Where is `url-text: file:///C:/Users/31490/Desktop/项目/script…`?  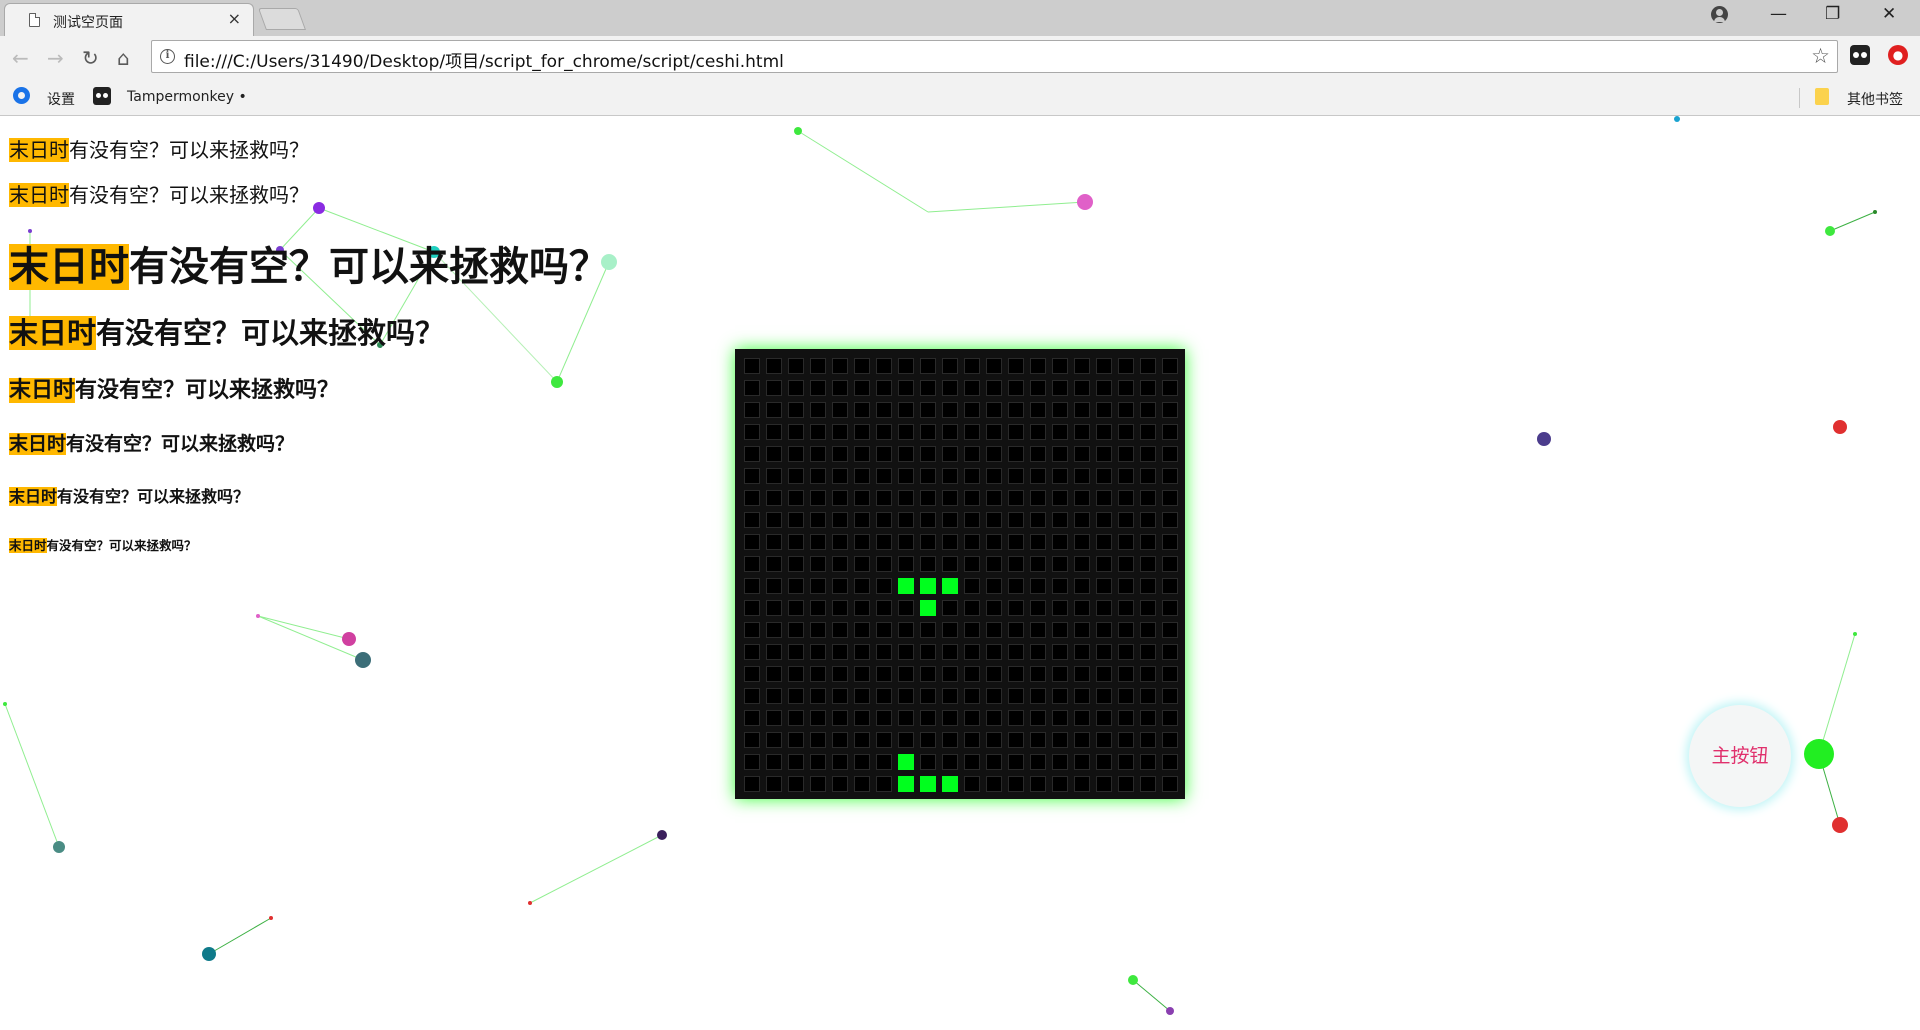 url-text: file:///C:/Users/31490/Desktop/项目/script… is located at coordinates (484, 59).